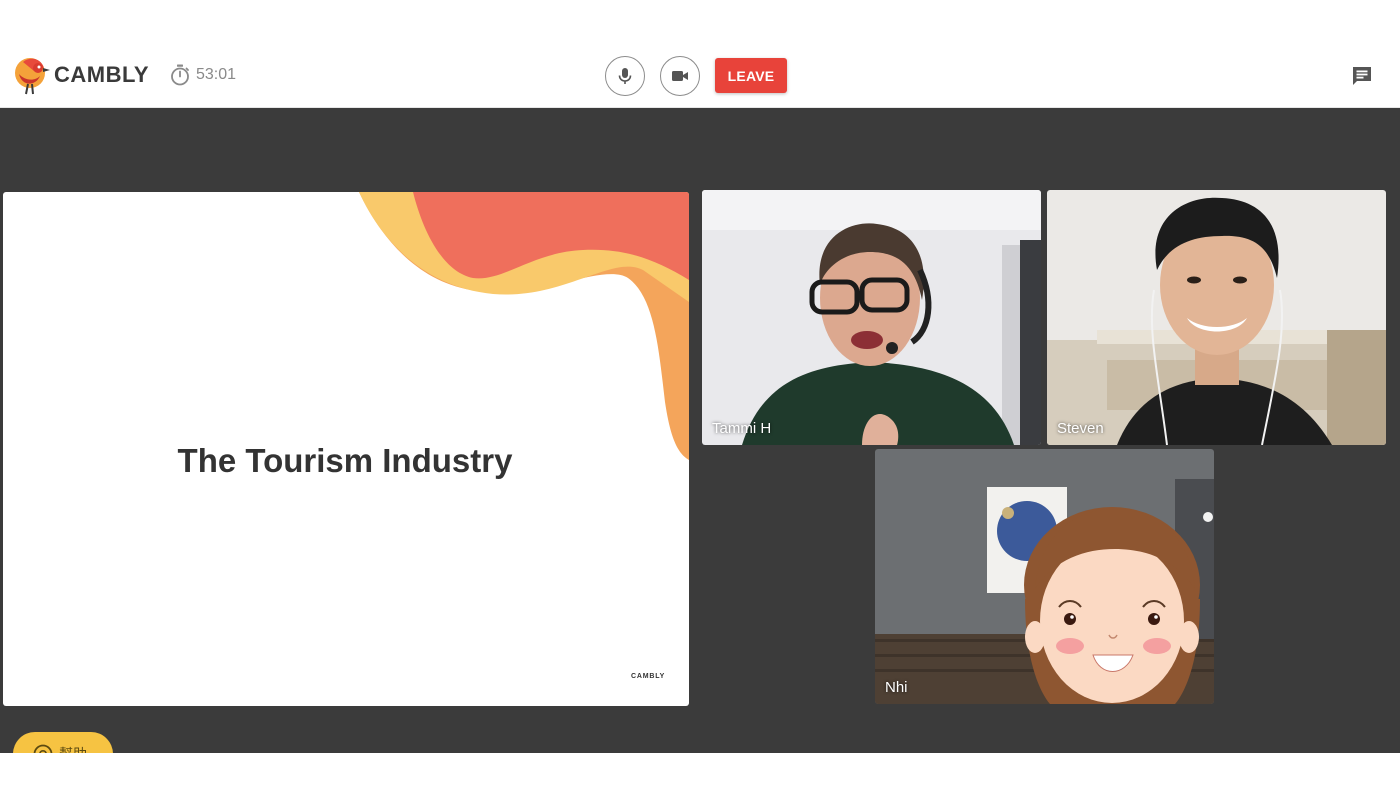 This screenshot has width=1400, height=800. Describe the element at coordinates (648, 676) in the screenshot. I see `slide-footer-brand: CAMBLY` at that location.